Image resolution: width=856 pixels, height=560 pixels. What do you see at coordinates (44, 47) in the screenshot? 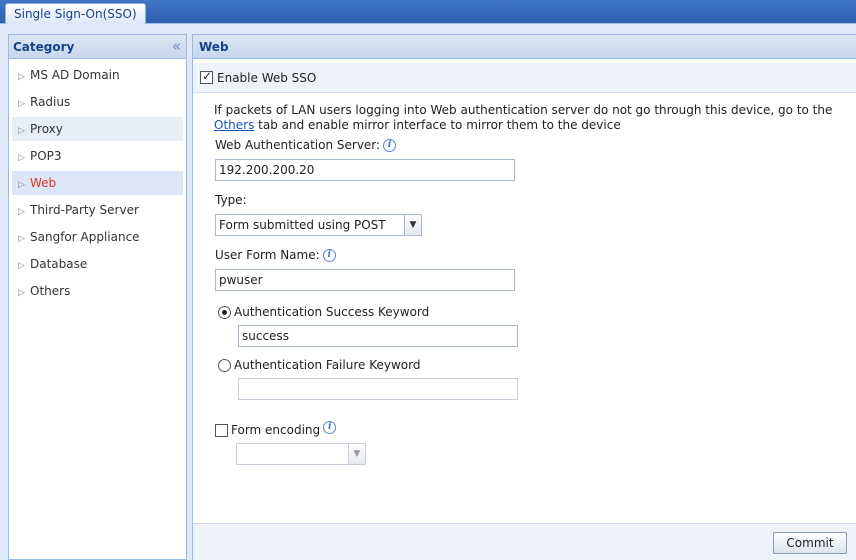
I see `category-title: Category` at bounding box center [44, 47].